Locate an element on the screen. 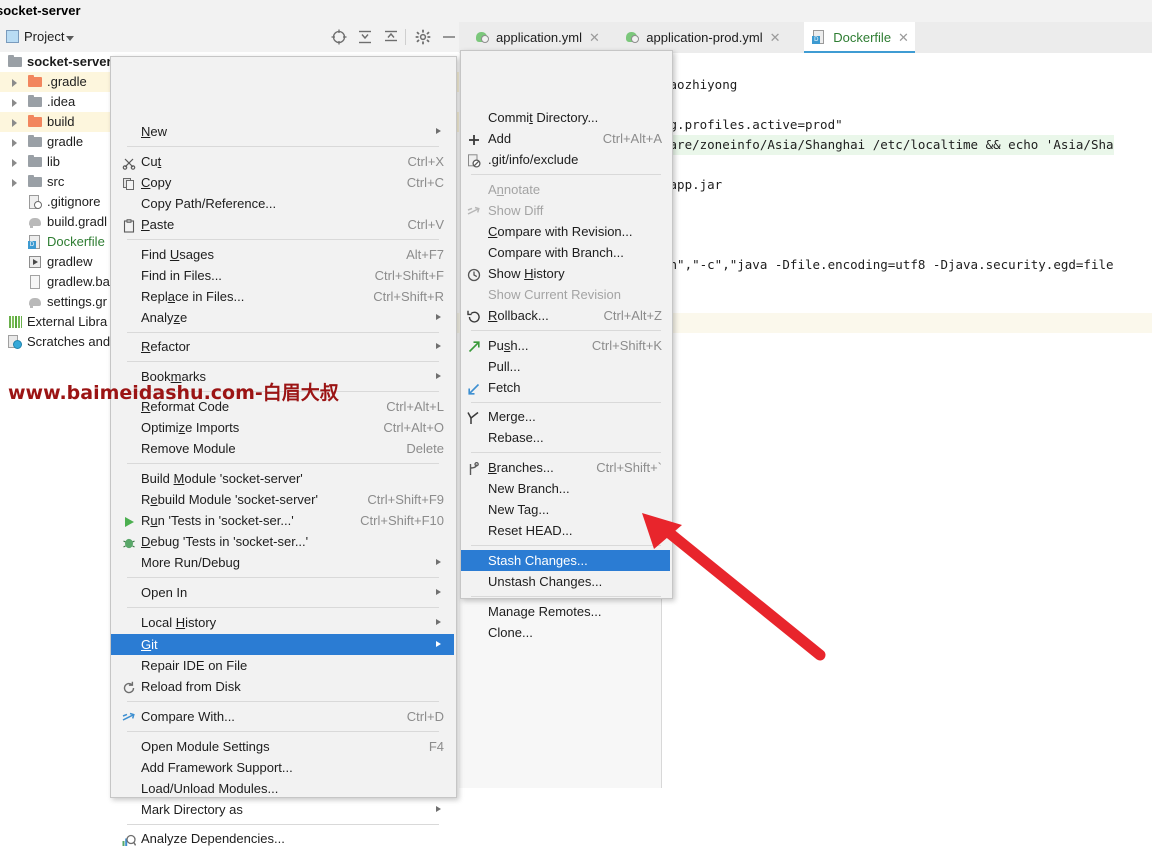  menu-item-refactor: Refactor is located at coordinates (282, 346).